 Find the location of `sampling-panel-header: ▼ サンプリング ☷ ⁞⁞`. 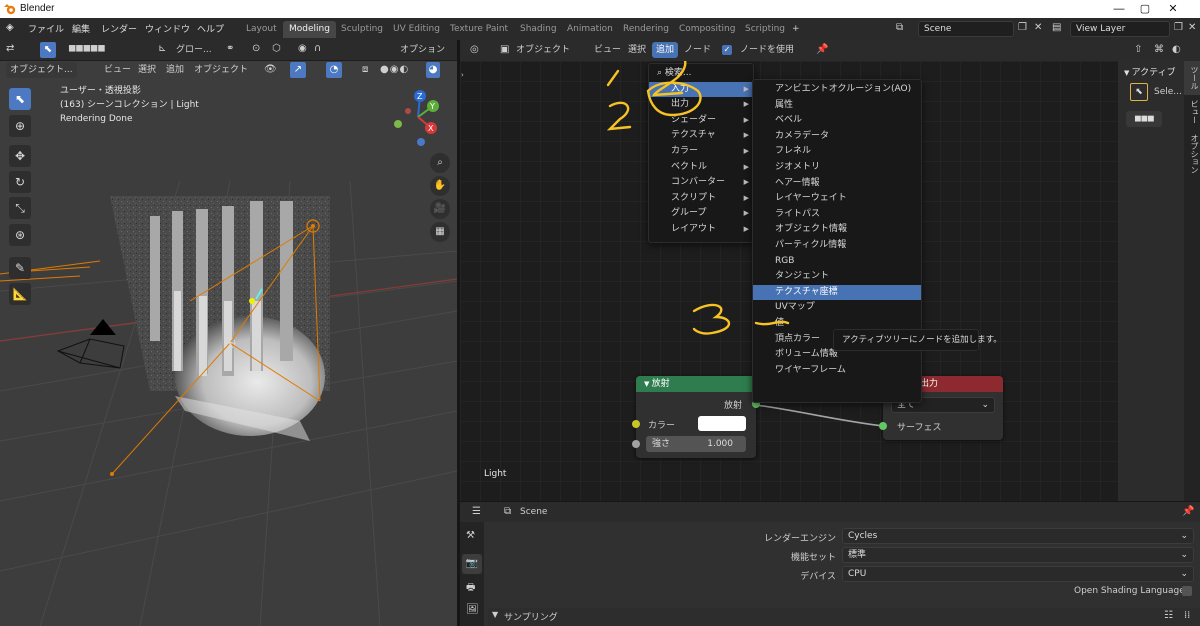

sampling-panel-header: ▼ サンプリング ☷ ⁞⁞ is located at coordinates (844, 617).